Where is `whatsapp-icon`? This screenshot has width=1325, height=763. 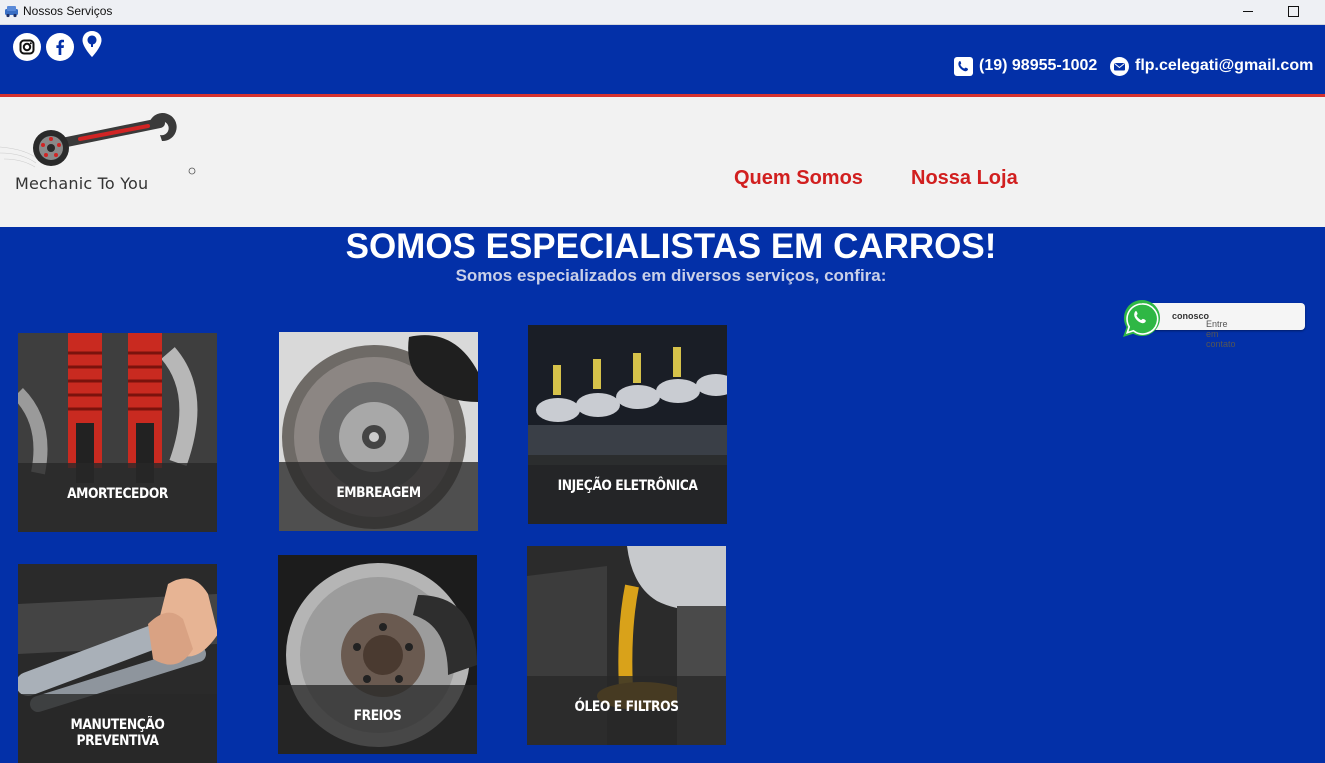
whatsapp-icon is located at coordinates (1142, 318).